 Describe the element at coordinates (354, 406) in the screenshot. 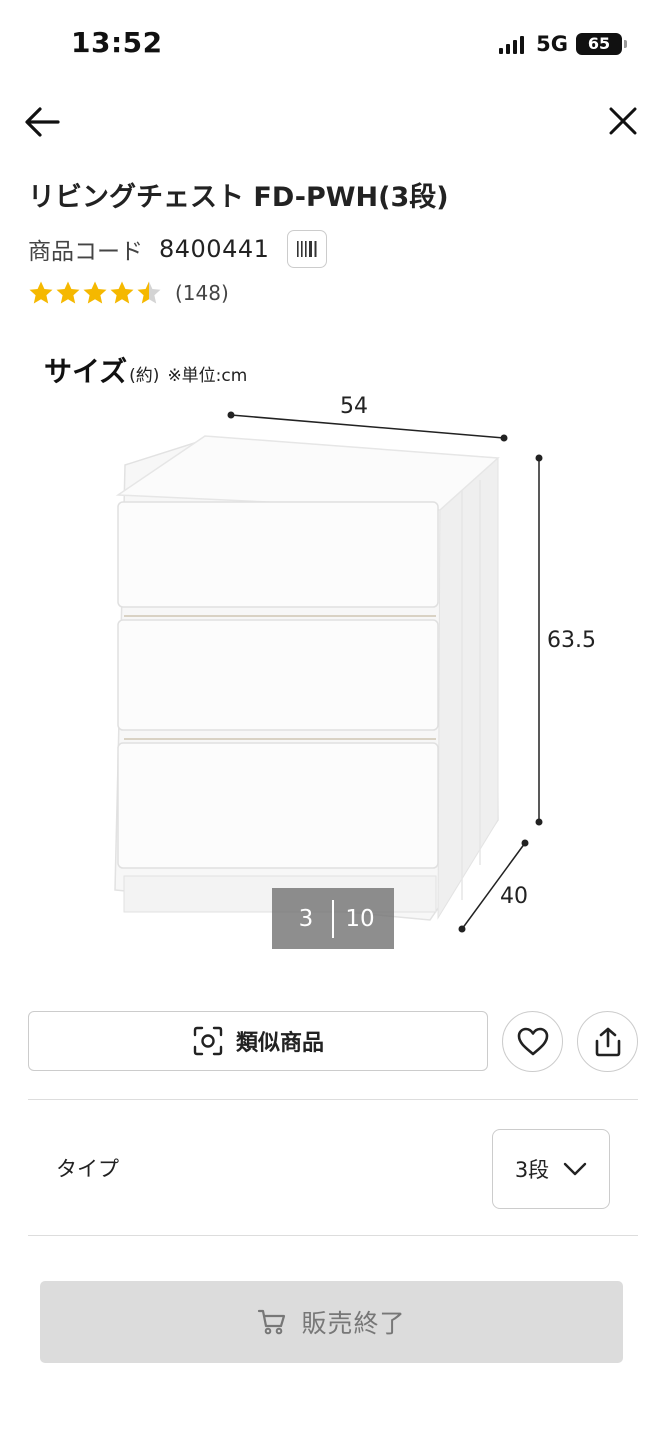

I see `width-dimension: 54` at that location.